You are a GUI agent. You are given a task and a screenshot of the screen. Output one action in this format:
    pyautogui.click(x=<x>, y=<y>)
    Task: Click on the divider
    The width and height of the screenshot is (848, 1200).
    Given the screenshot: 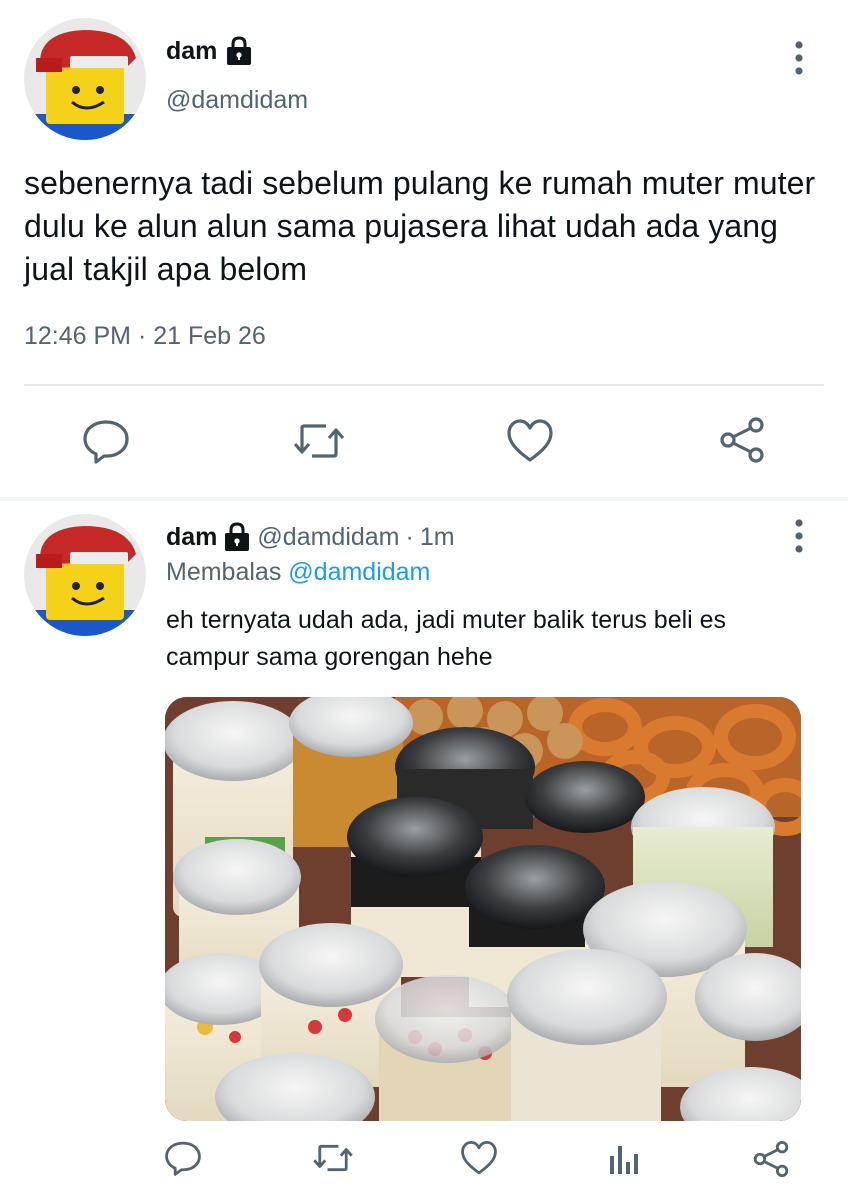 What is the action you would take?
    pyautogui.click(x=424, y=385)
    